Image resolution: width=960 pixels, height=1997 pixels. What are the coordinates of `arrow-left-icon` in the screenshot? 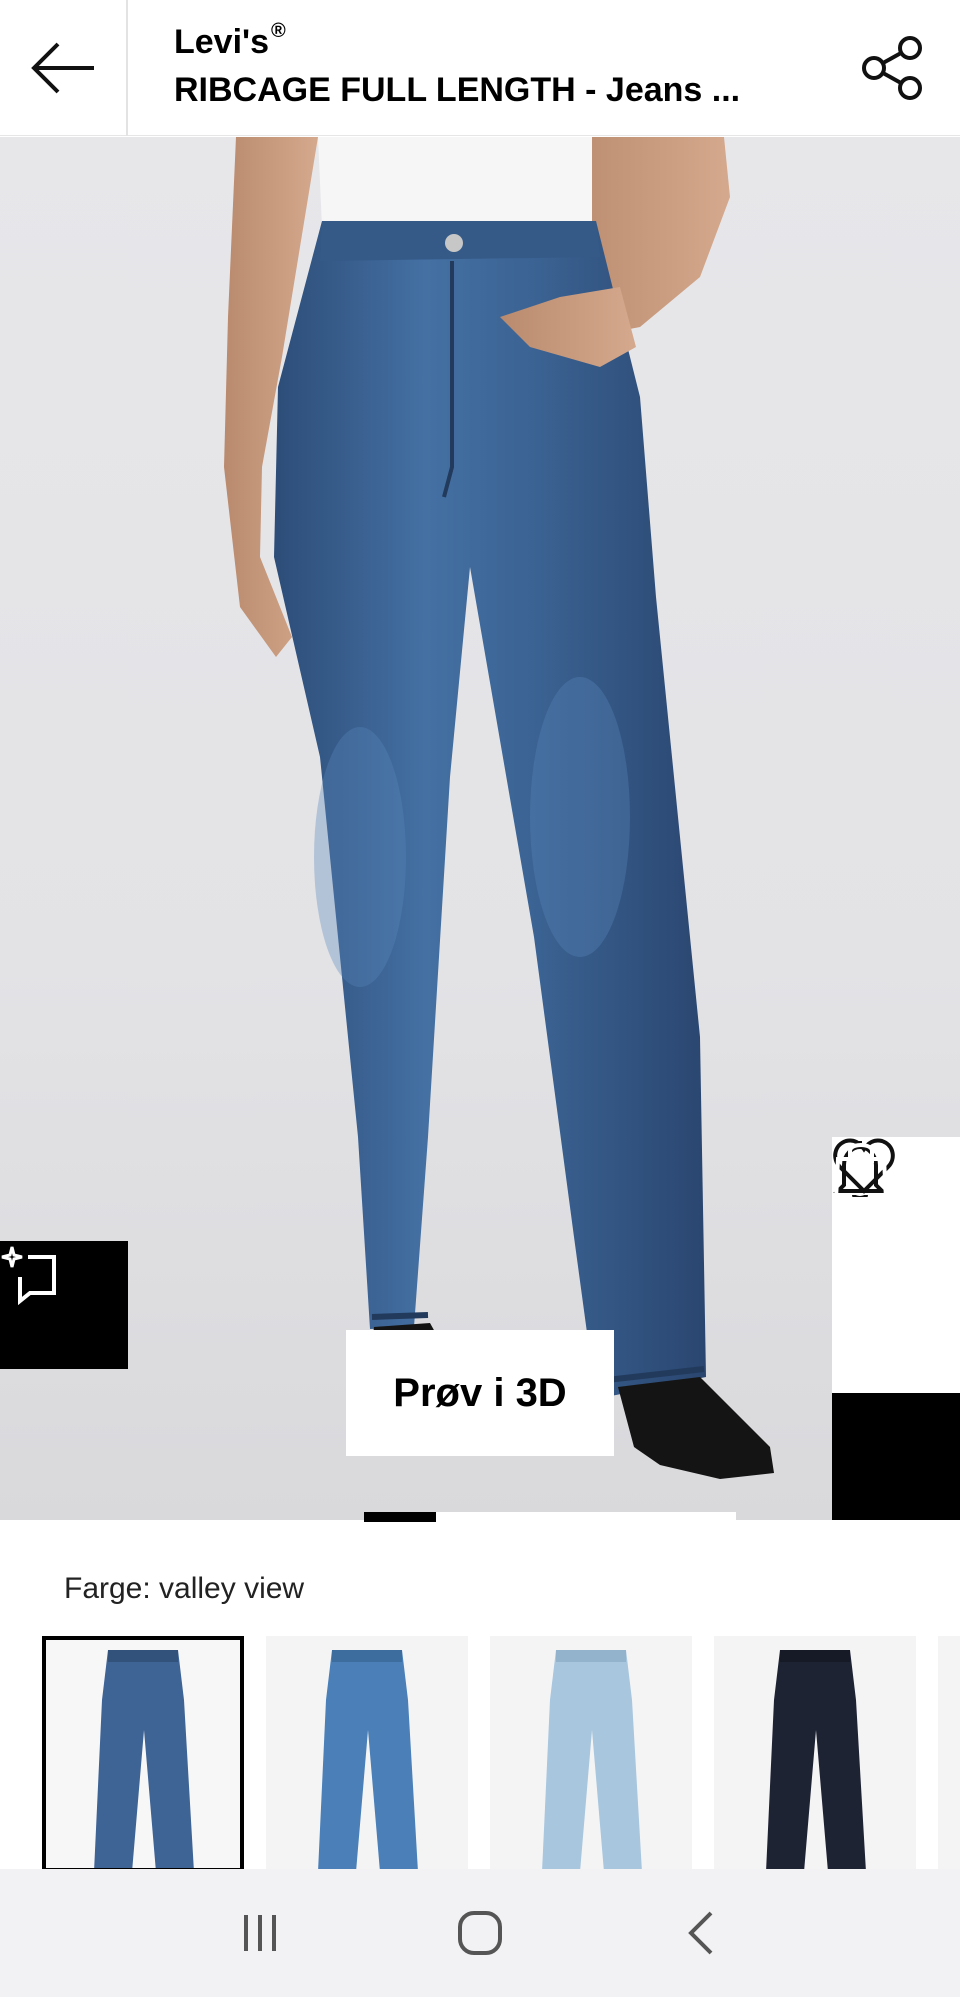 It's located at (62, 68).